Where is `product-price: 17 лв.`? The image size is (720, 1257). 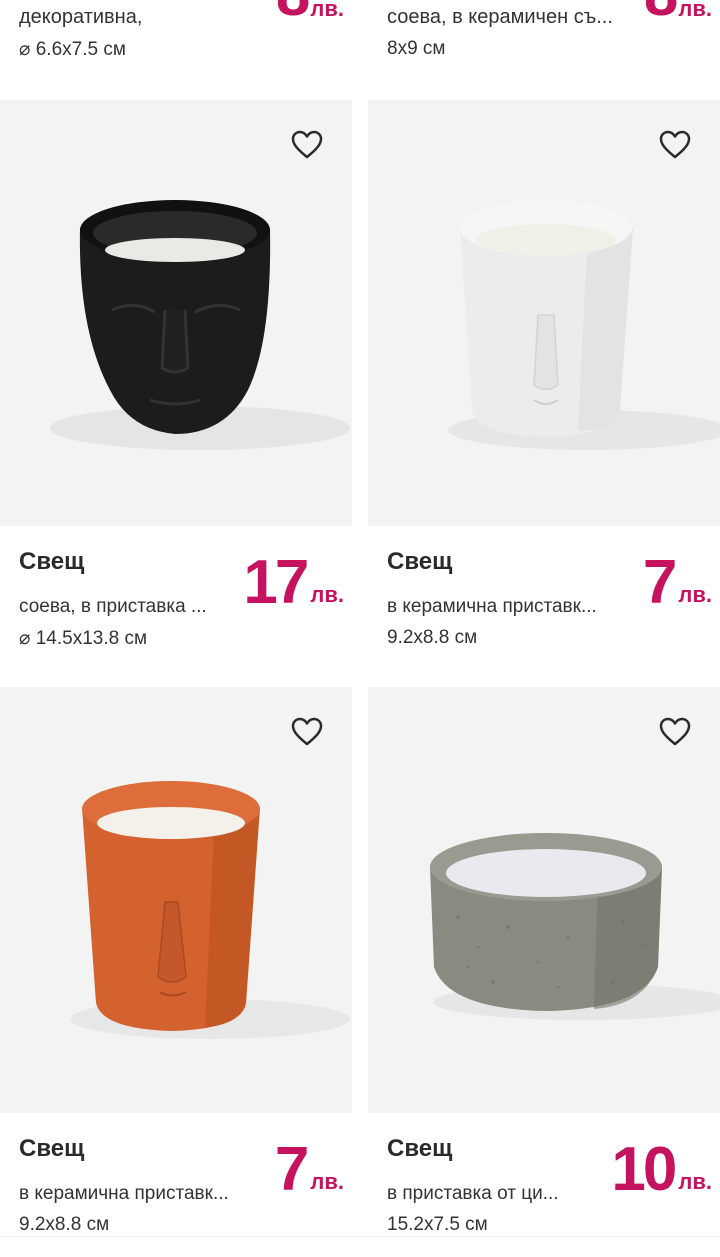 product-price: 17 лв. is located at coordinates (293, 583).